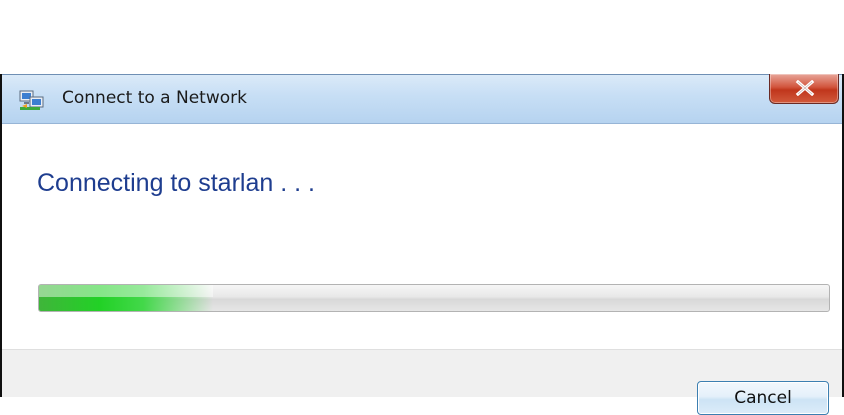 The image size is (844, 415). I want to click on network-connection-icon, so click(32, 100).